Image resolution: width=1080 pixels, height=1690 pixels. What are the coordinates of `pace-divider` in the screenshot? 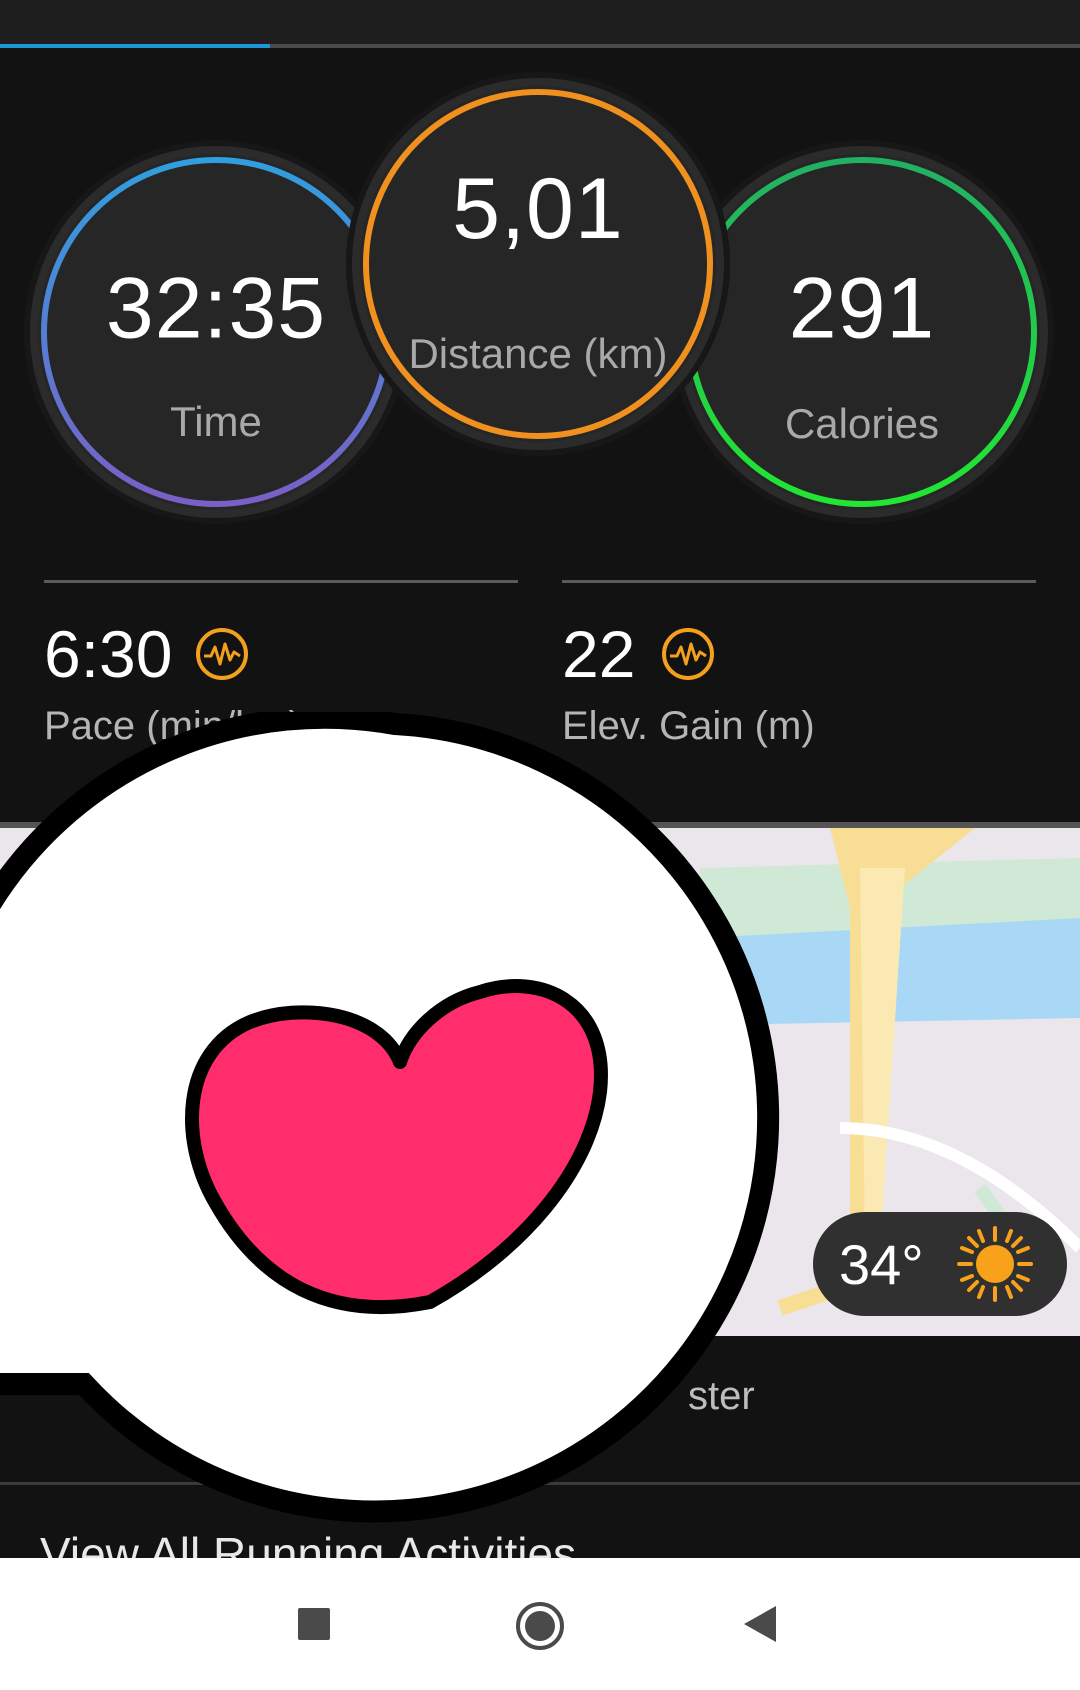 It's located at (281, 581).